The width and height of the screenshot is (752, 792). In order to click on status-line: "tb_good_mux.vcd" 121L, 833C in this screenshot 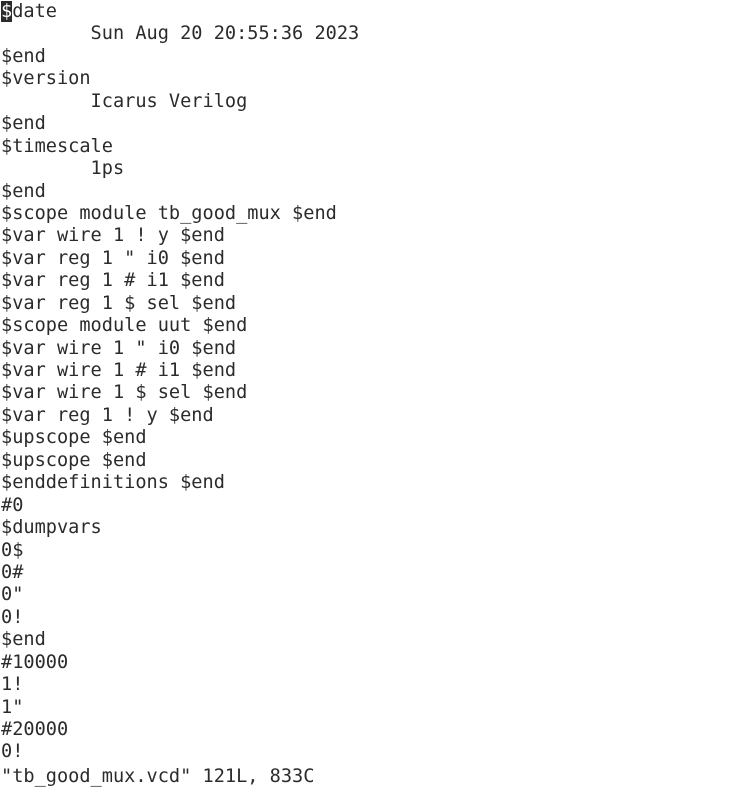, I will do `click(158, 776)`.